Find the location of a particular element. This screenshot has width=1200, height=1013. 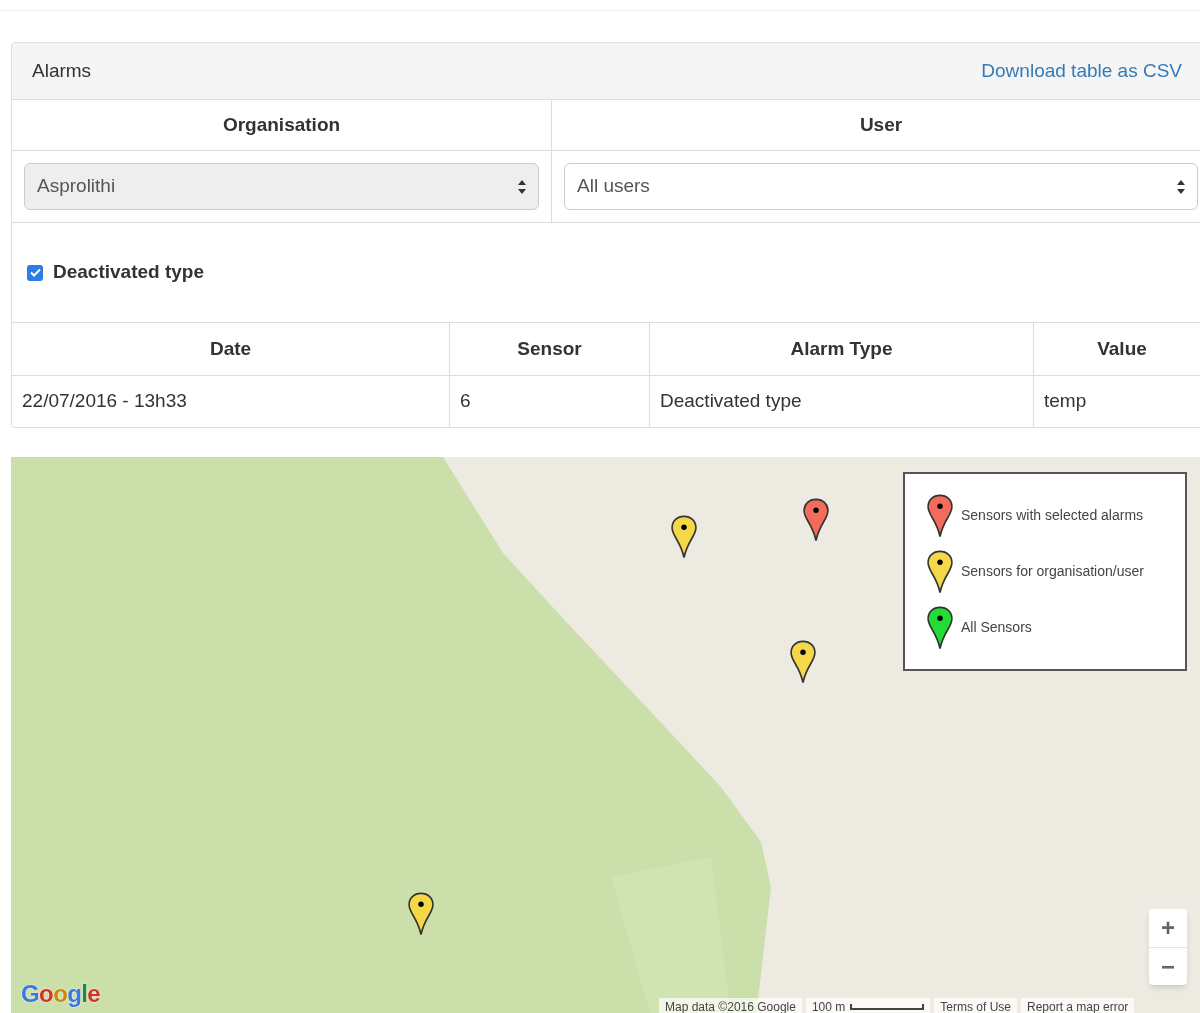

column-header: Organisation is located at coordinates (282, 125).